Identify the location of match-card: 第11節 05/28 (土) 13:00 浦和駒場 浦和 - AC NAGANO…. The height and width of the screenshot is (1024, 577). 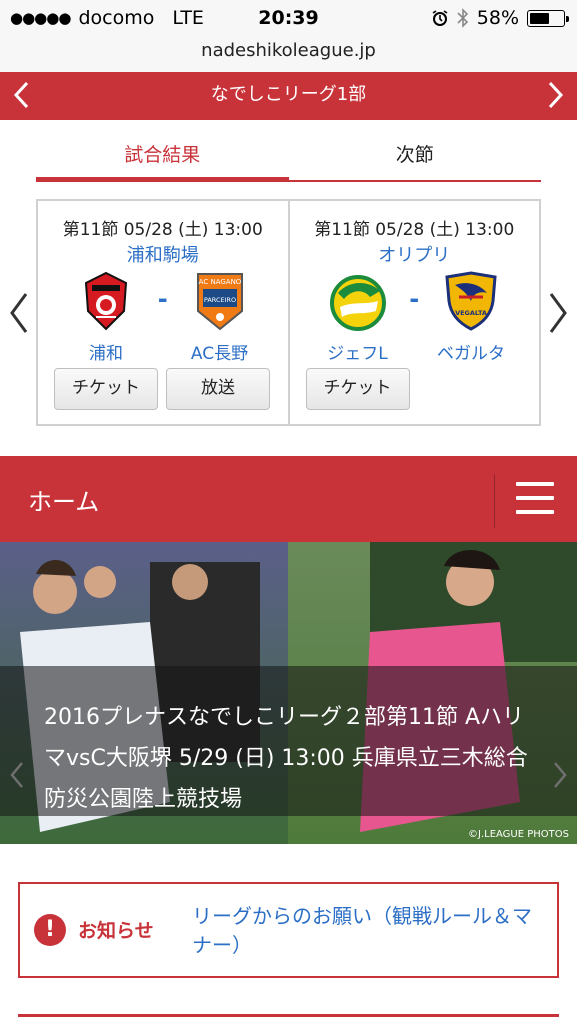
(163, 312).